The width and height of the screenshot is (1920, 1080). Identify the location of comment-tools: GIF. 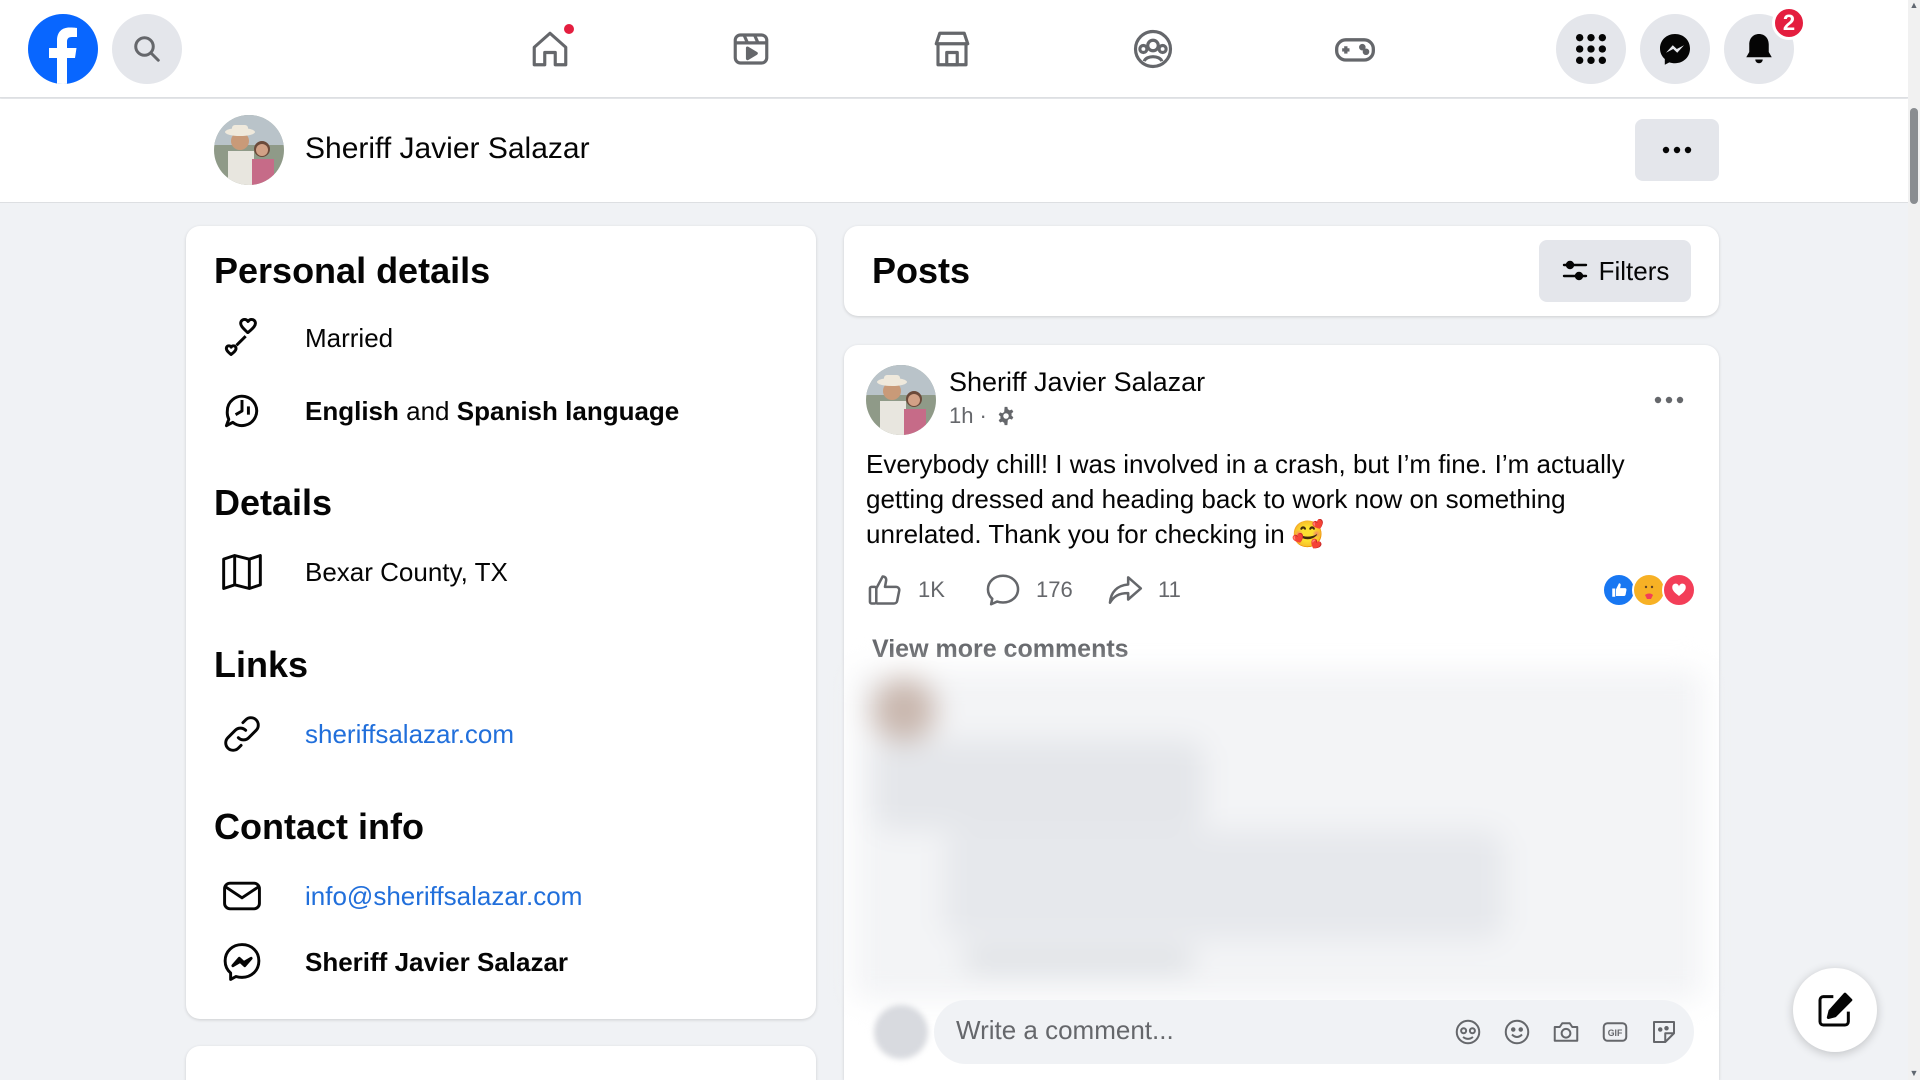
(1559, 1032).